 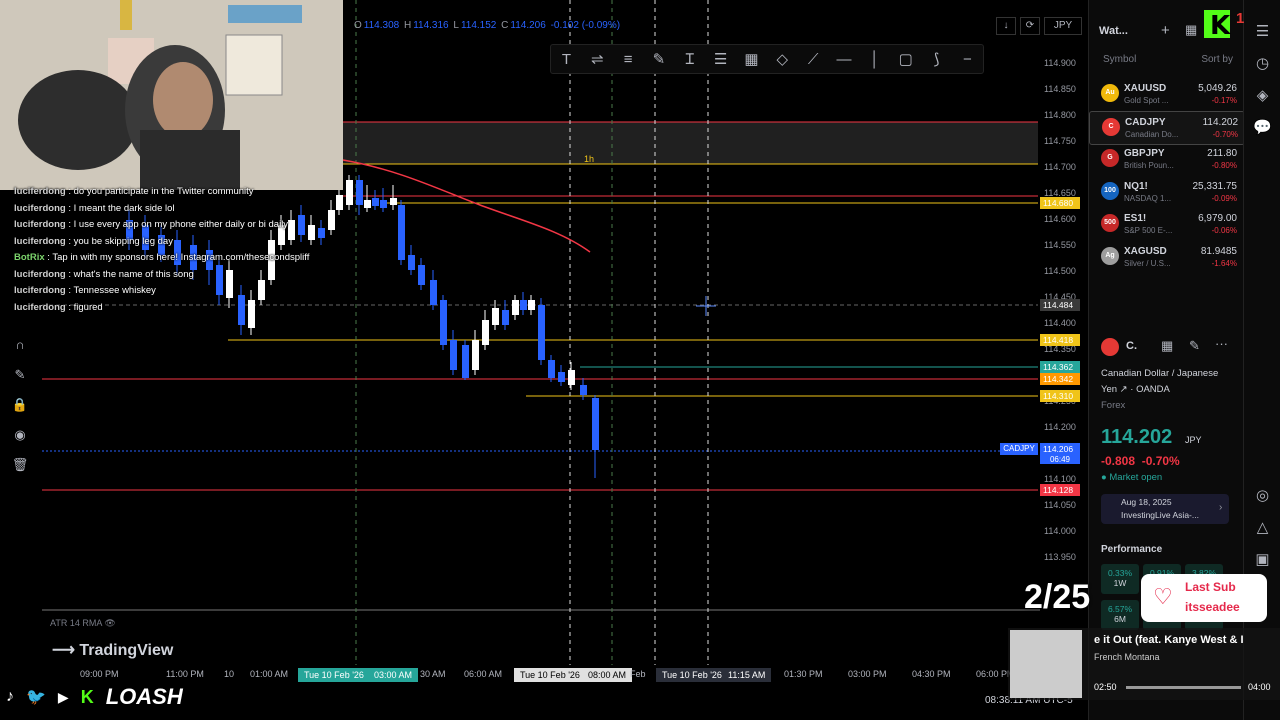 I want to click on symbol-icon: C, so click(x=1111, y=126).